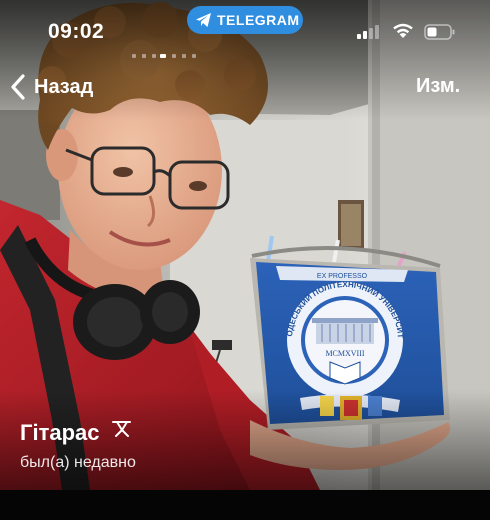  What do you see at coordinates (203, 20) in the screenshot?
I see `telegram-send-icon` at bounding box center [203, 20].